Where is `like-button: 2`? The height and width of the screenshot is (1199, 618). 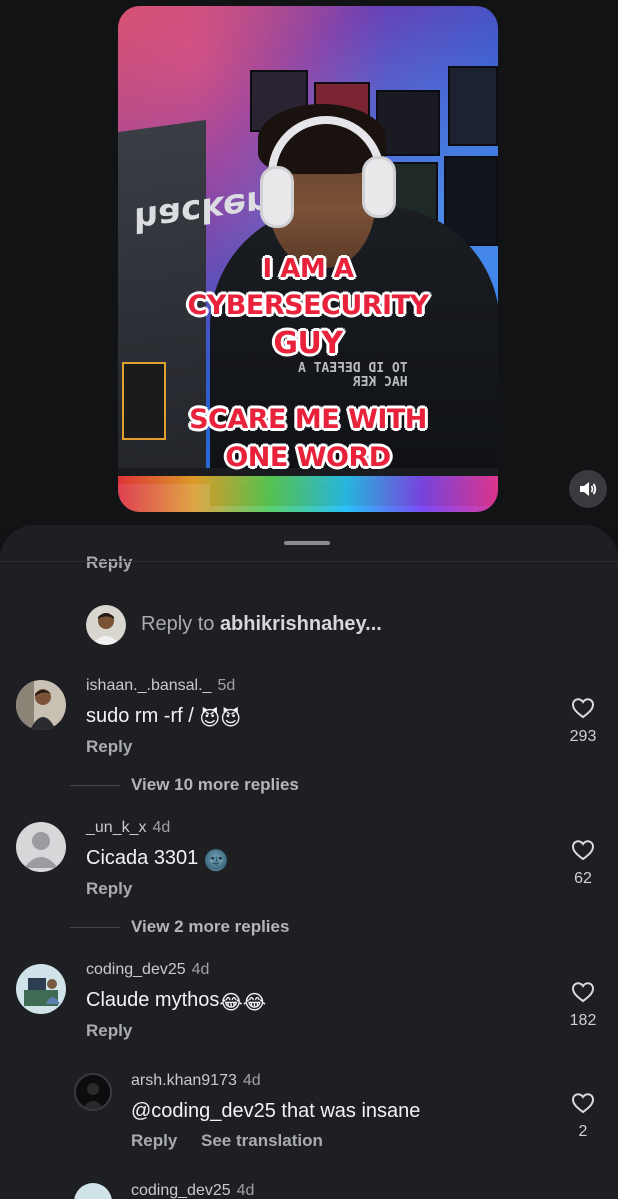 like-button: 2 is located at coordinates (583, 1116).